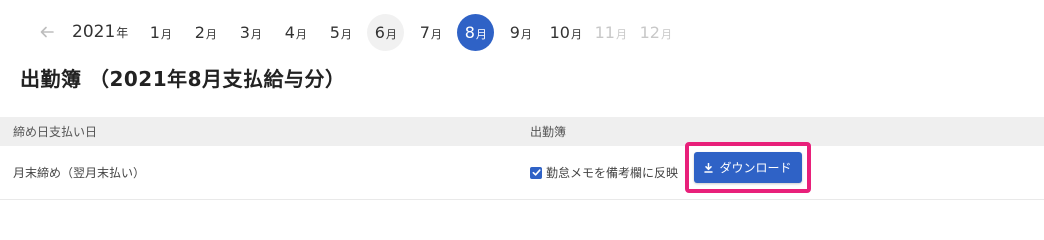 Image resolution: width=1044 pixels, height=240 pixels. I want to click on month-7: 7月, so click(430, 32).